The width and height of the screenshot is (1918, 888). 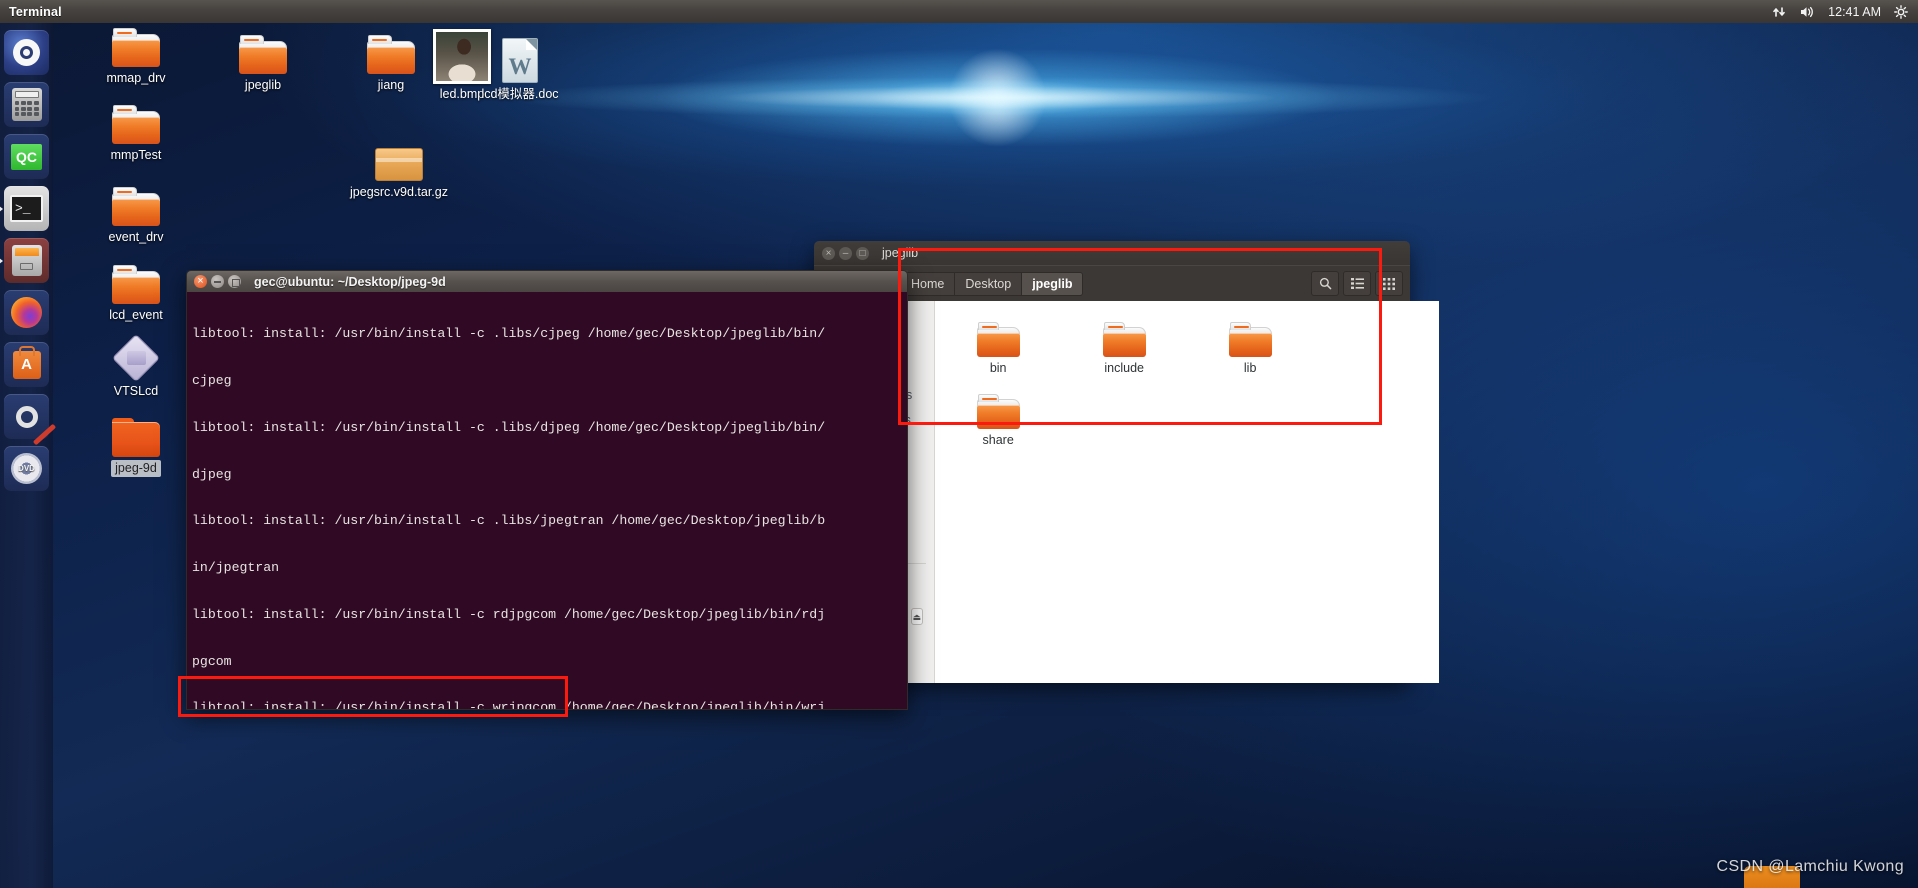 I want to click on file-item-label: bin, so click(x=998, y=368).